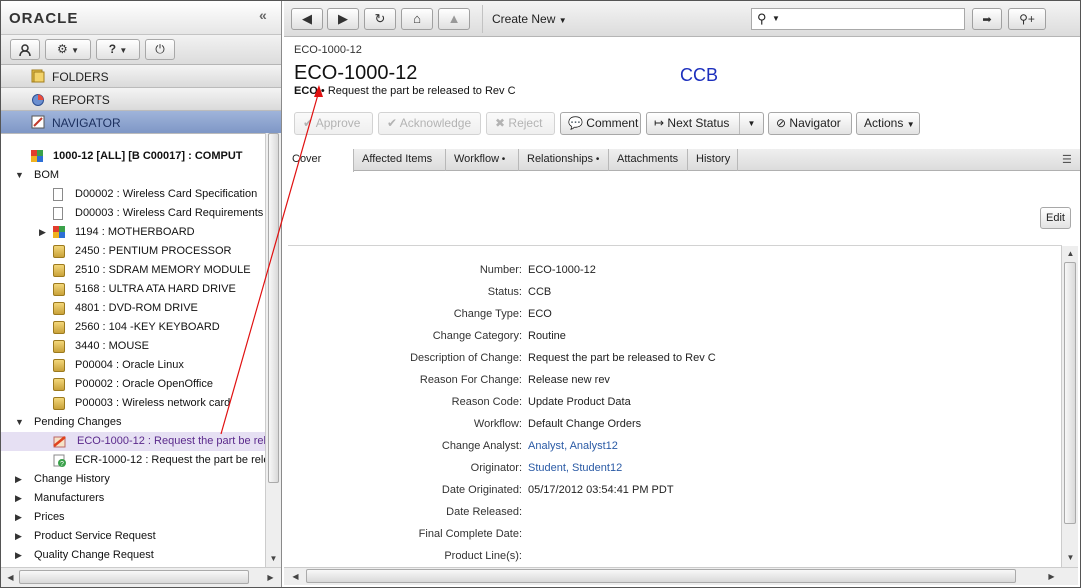 The height and width of the screenshot is (588, 1081). I want to click on home-button: ⌂, so click(417, 19).